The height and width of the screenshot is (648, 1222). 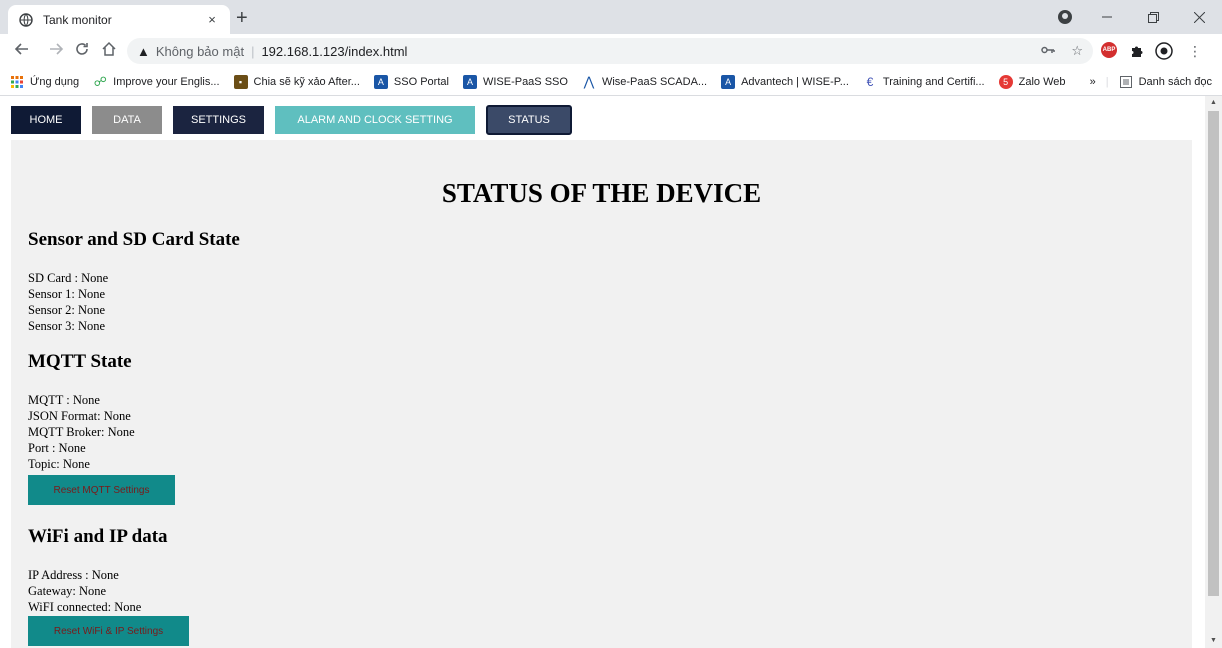 I want to click on ip-address-status: IP Address : None, so click(x=73, y=575).